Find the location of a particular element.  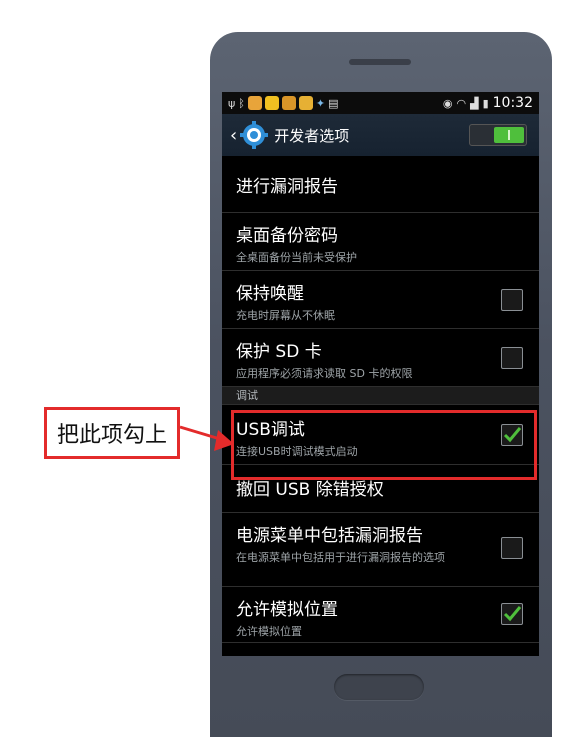

item-subtitle: 应用程序必须请求读取 SD 卡的权限 is located at coordinates (324, 373).